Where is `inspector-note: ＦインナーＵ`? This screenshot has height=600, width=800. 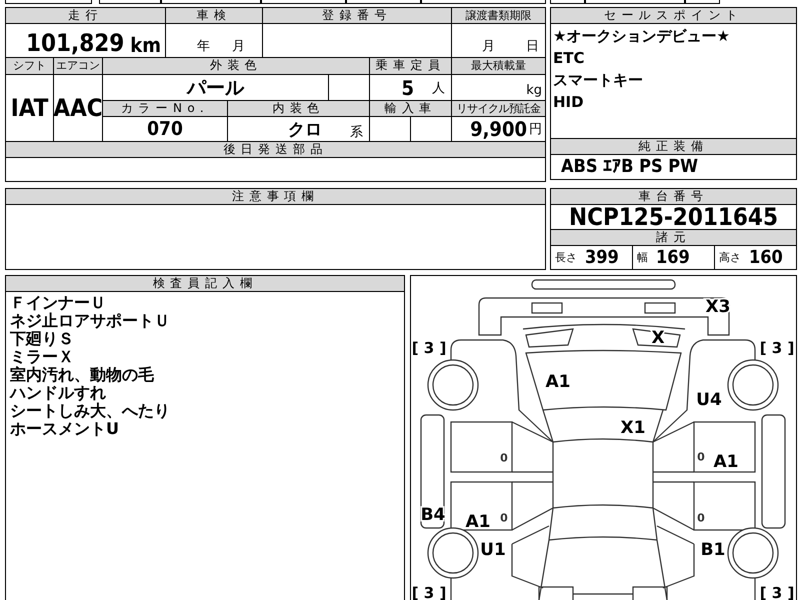 inspector-note: ＦインナーＵ is located at coordinates (58, 303).